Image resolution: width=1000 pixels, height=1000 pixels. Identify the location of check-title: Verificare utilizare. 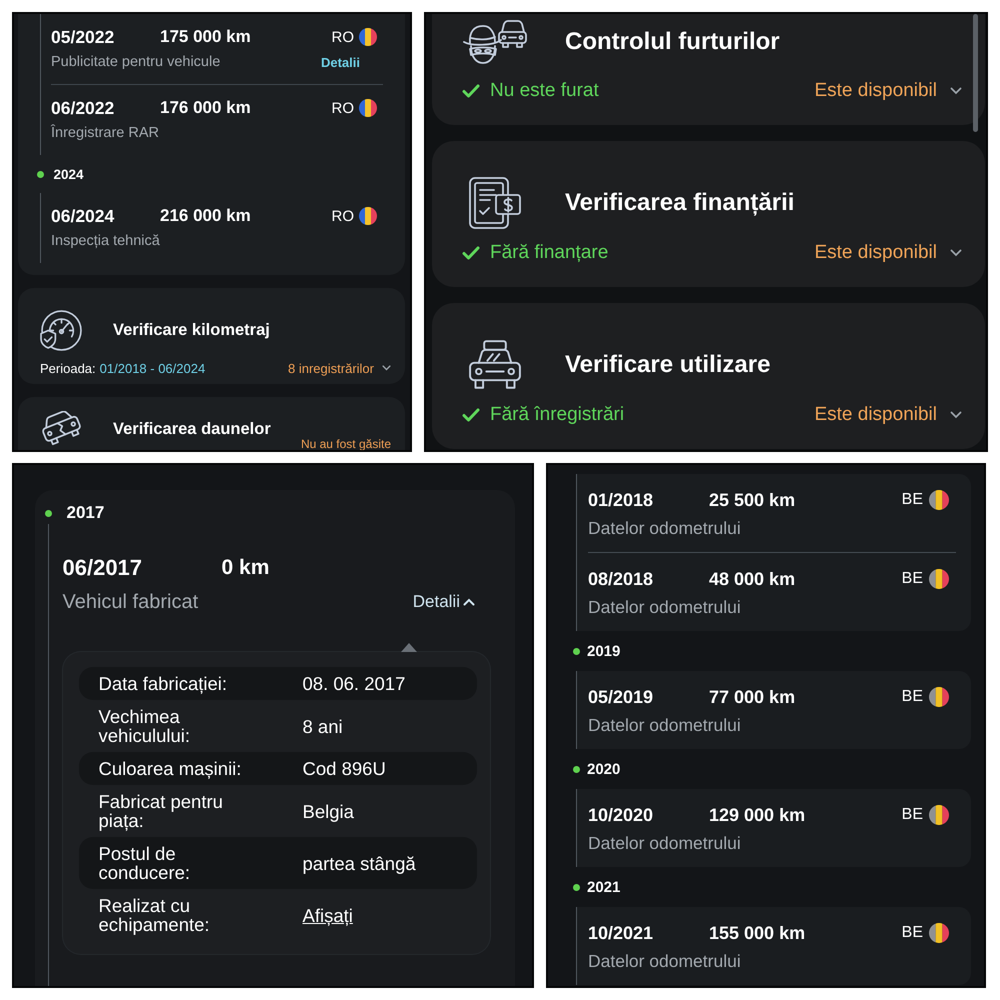
(667, 365).